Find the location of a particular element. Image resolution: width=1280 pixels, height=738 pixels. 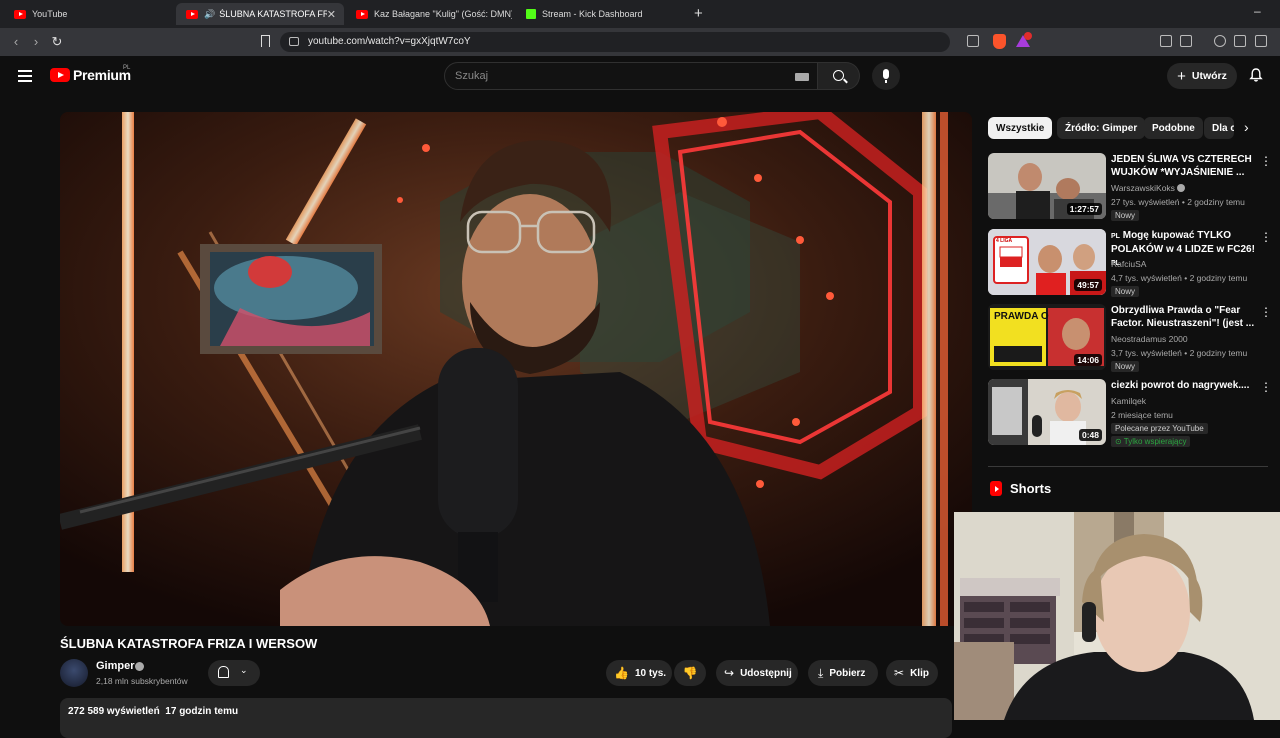

video-thumbnail: 0:48 is located at coordinates (1047, 412).